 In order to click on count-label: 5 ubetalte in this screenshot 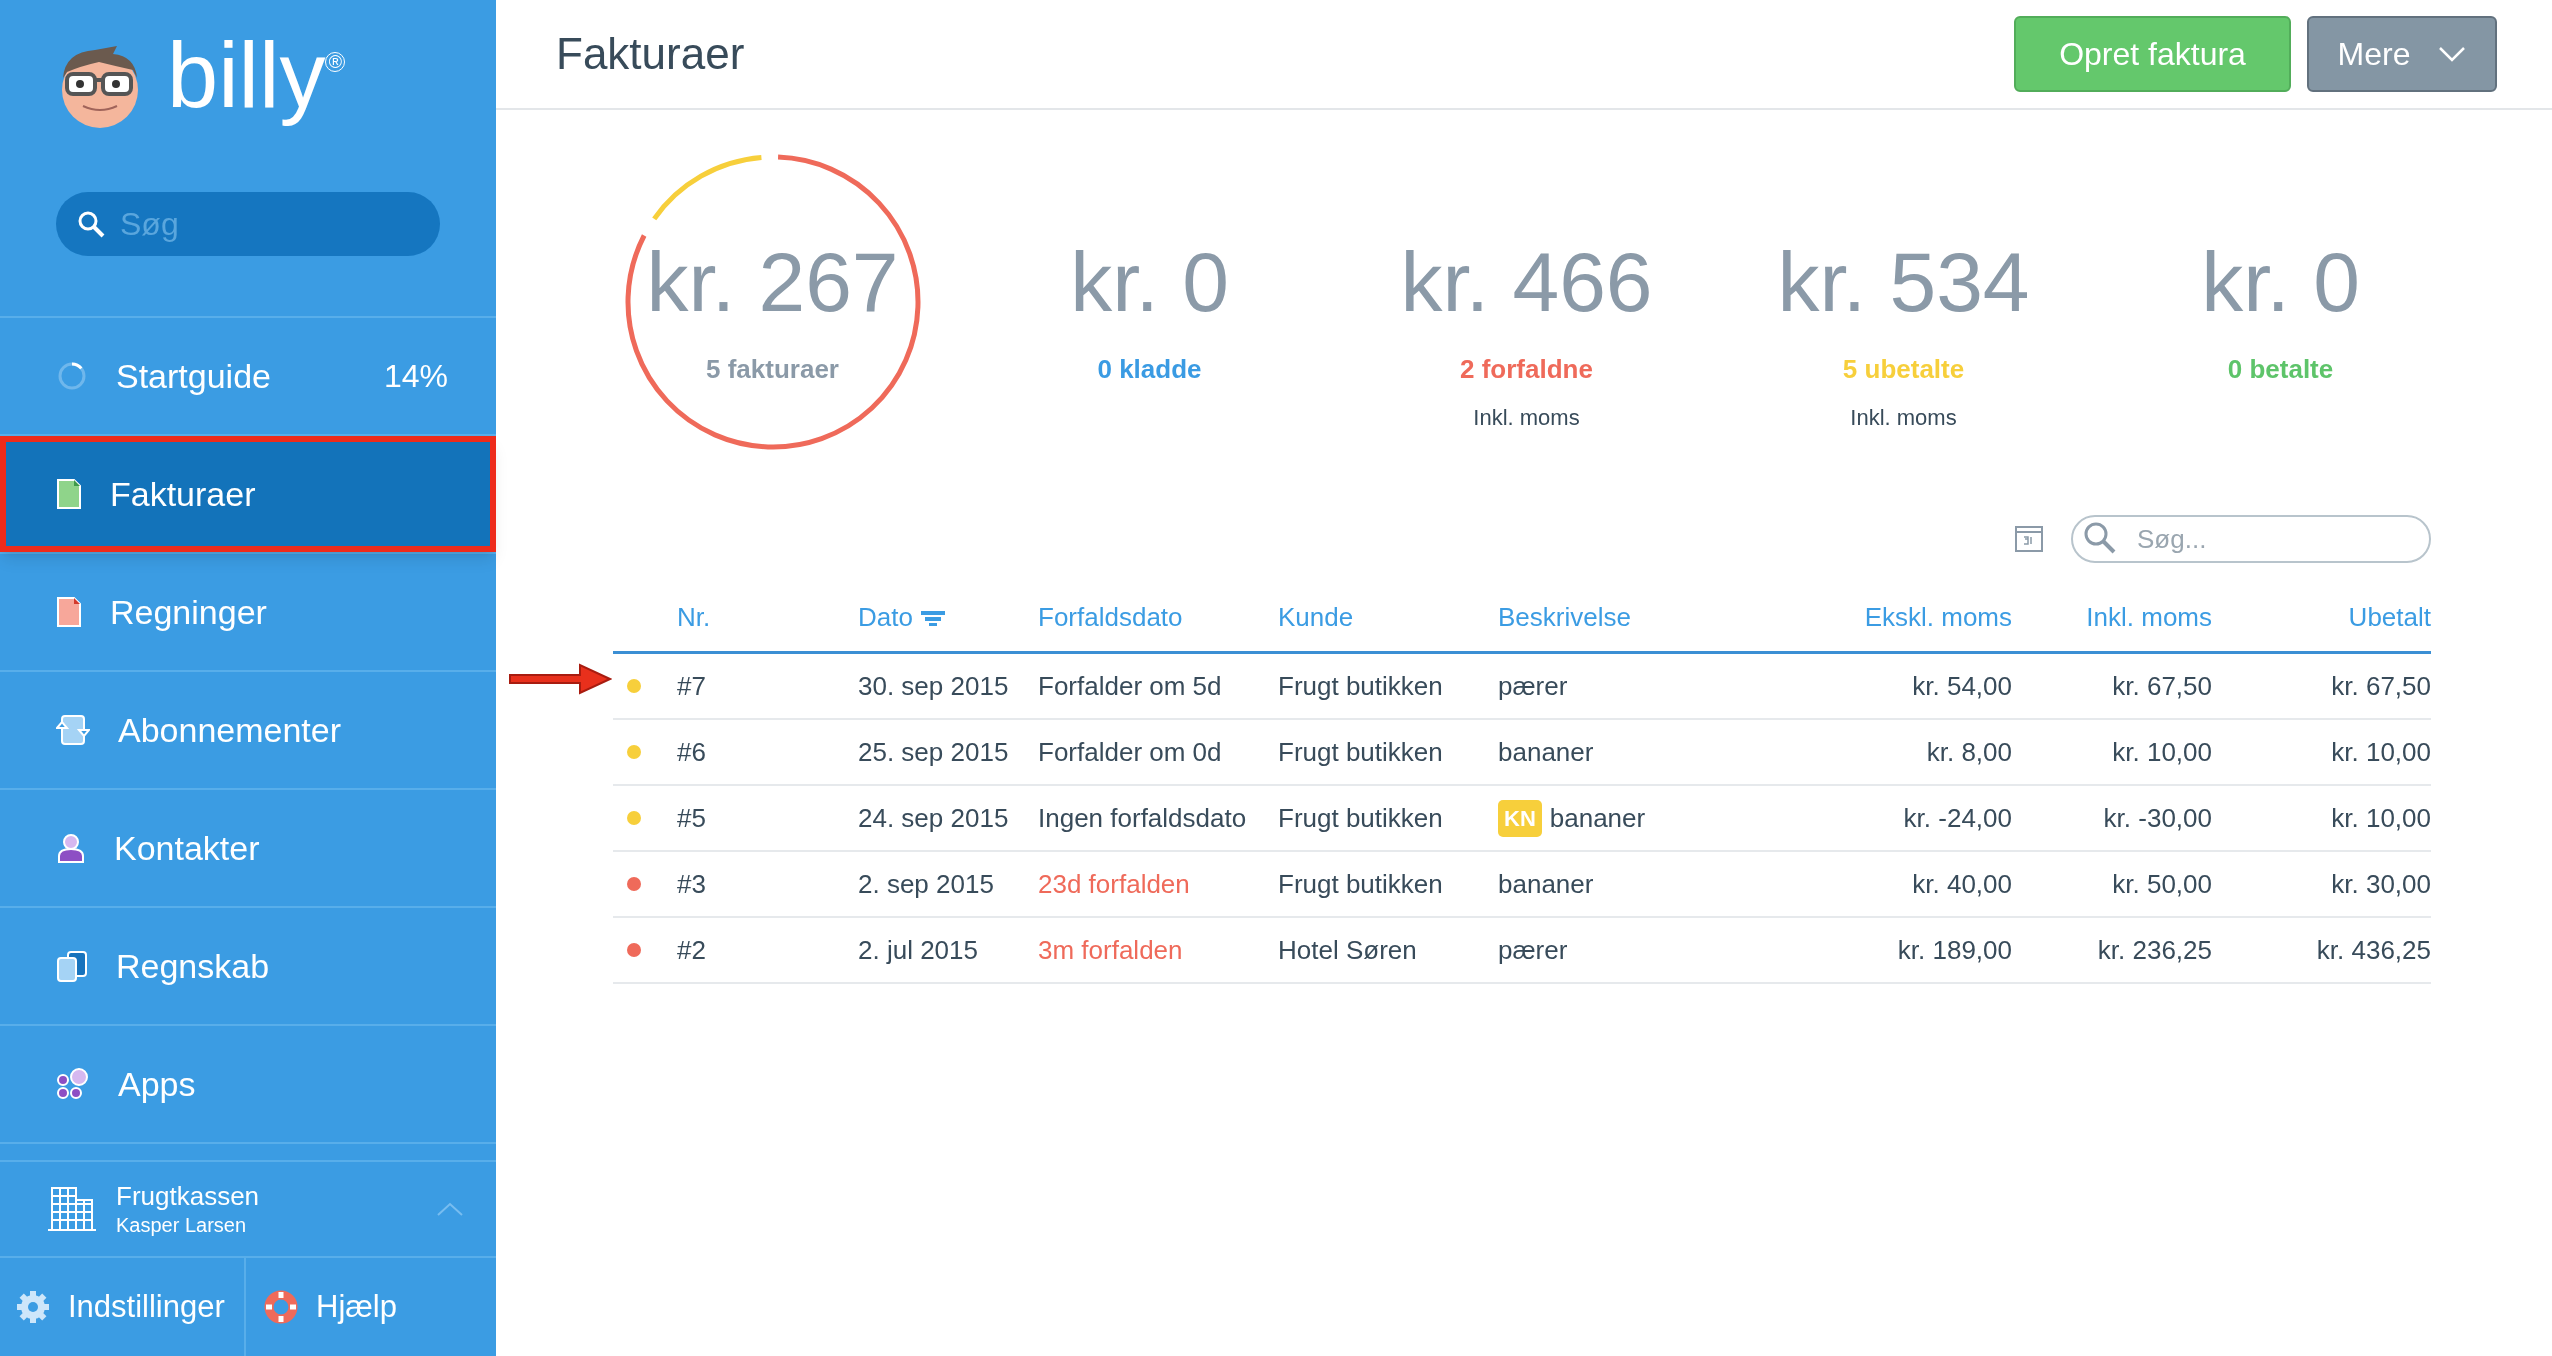, I will do `click(1903, 369)`.